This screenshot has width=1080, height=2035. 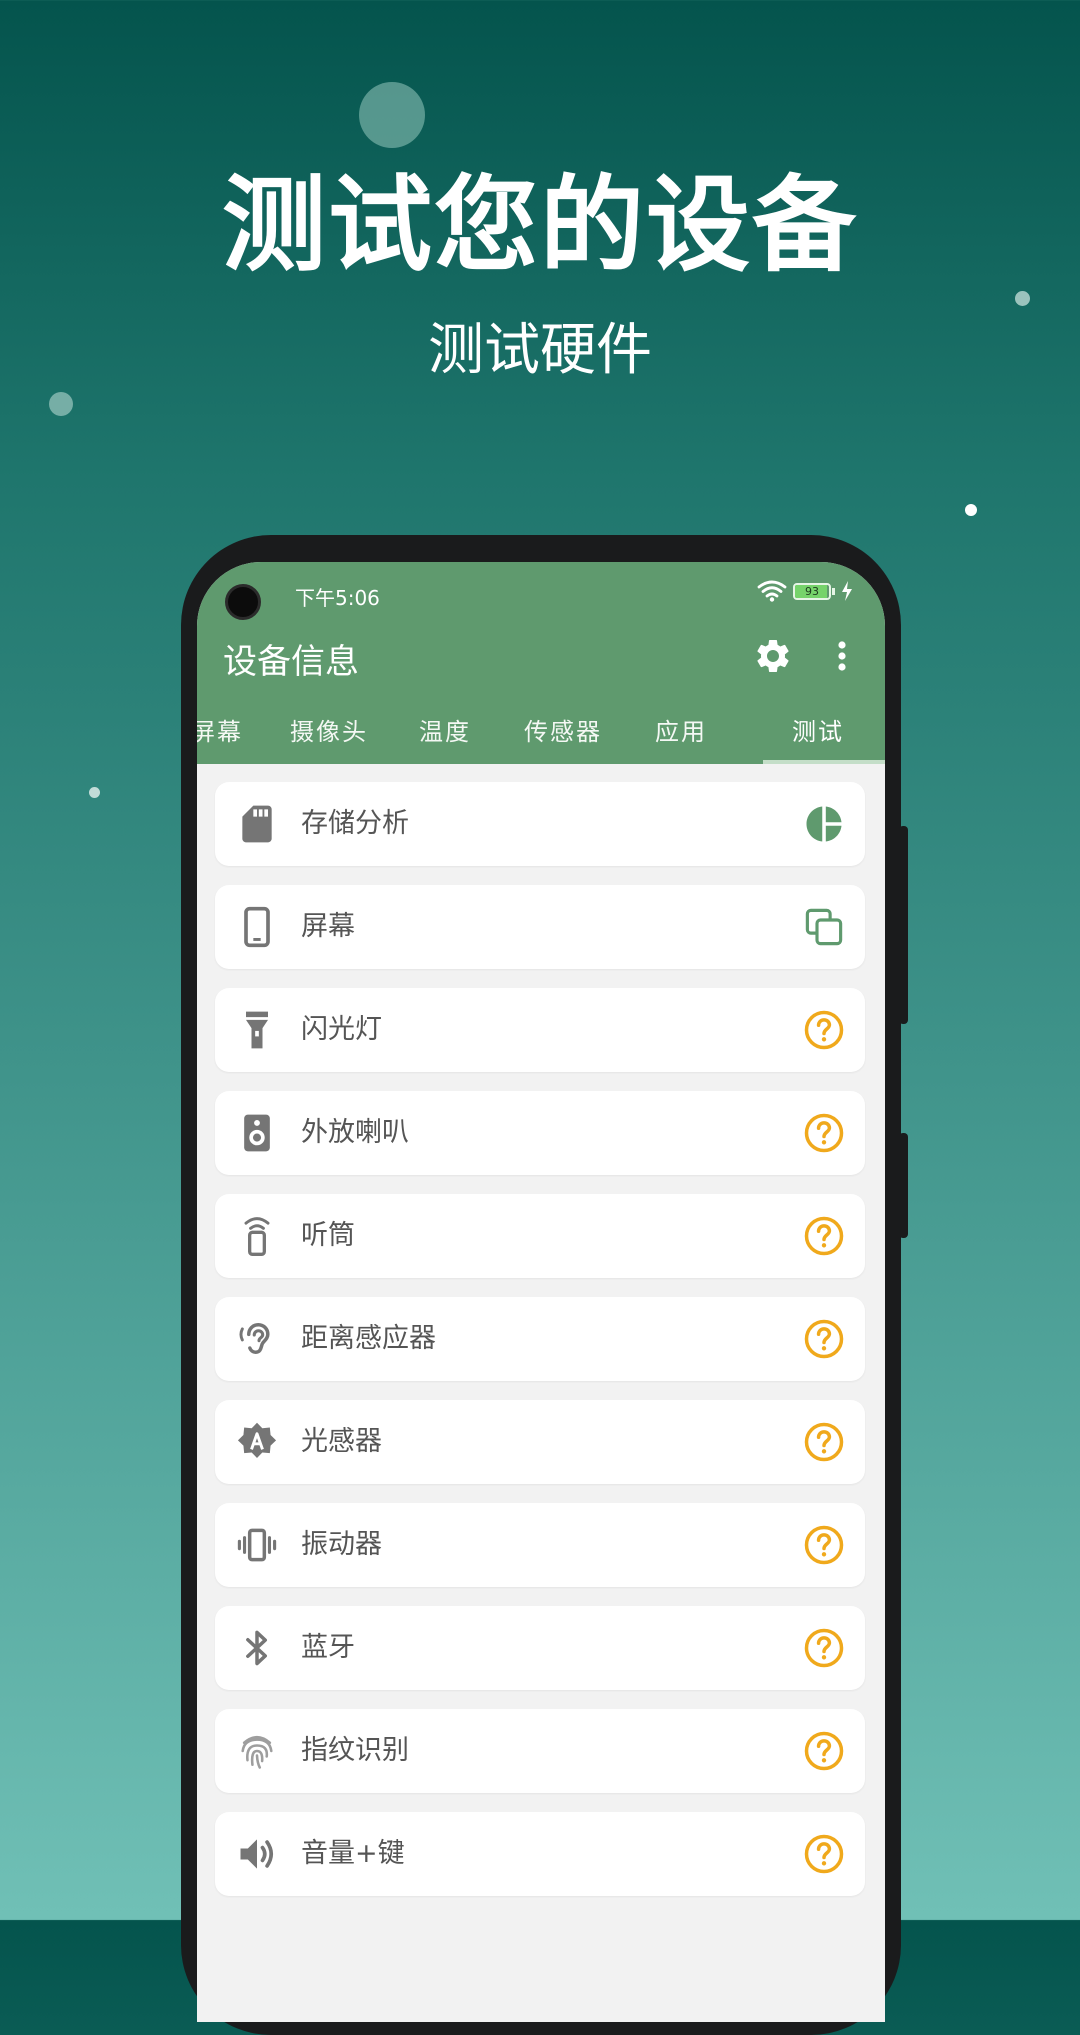 What do you see at coordinates (341, 1544) in the screenshot?
I see `test-item-label: 振动器` at bounding box center [341, 1544].